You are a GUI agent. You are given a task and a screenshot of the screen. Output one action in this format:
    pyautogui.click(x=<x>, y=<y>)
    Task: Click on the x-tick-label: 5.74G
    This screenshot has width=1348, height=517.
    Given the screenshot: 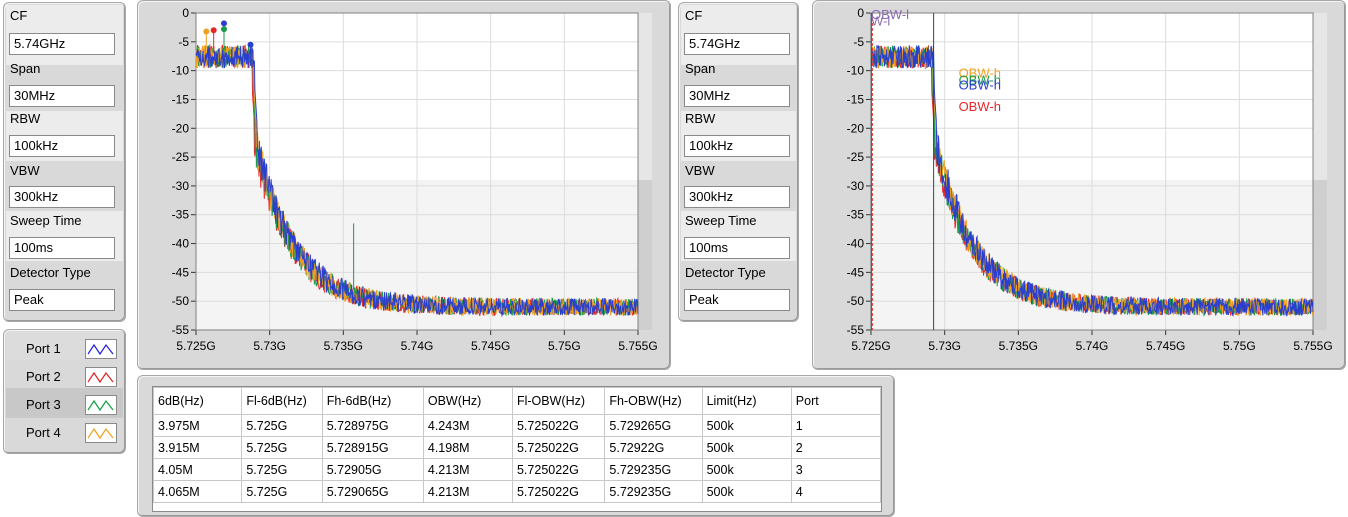 What is the action you would take?
    pyautogui.click(x=417, y=346)
    